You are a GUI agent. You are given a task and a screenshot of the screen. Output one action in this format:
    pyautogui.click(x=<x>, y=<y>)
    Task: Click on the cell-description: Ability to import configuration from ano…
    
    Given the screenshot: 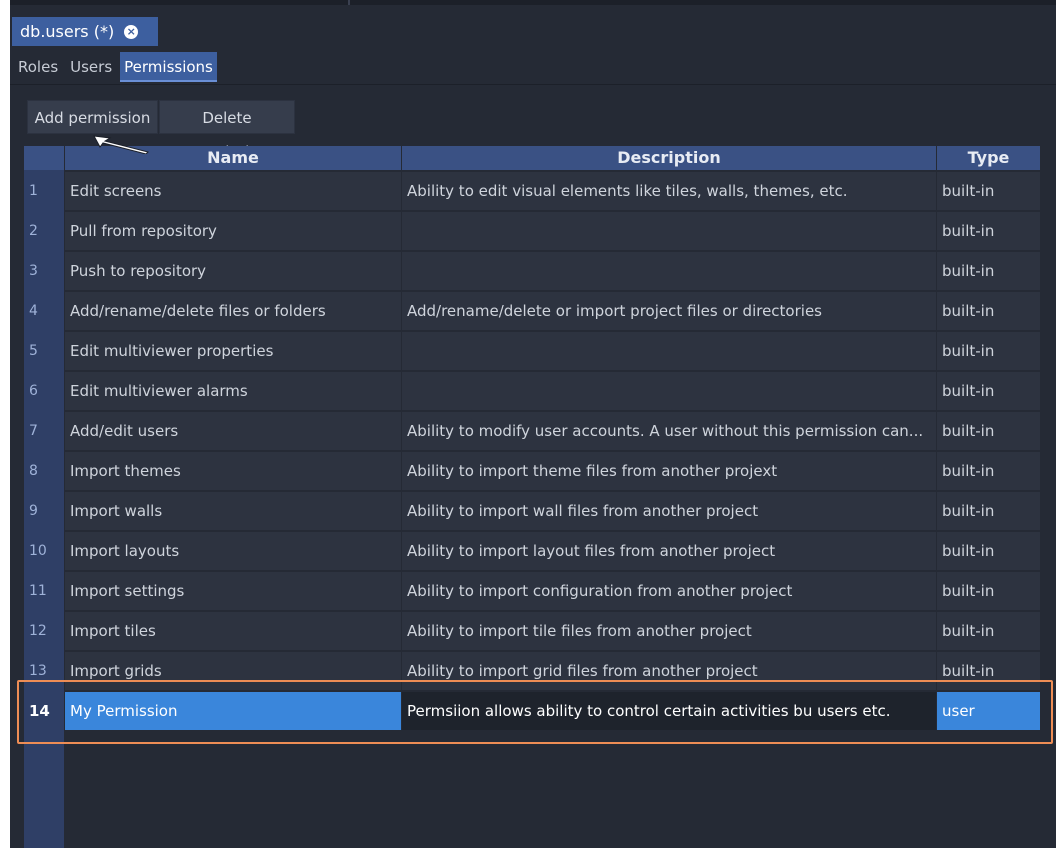 What is the action you would take?
    pyautogui.click(x=669, y=591)
    